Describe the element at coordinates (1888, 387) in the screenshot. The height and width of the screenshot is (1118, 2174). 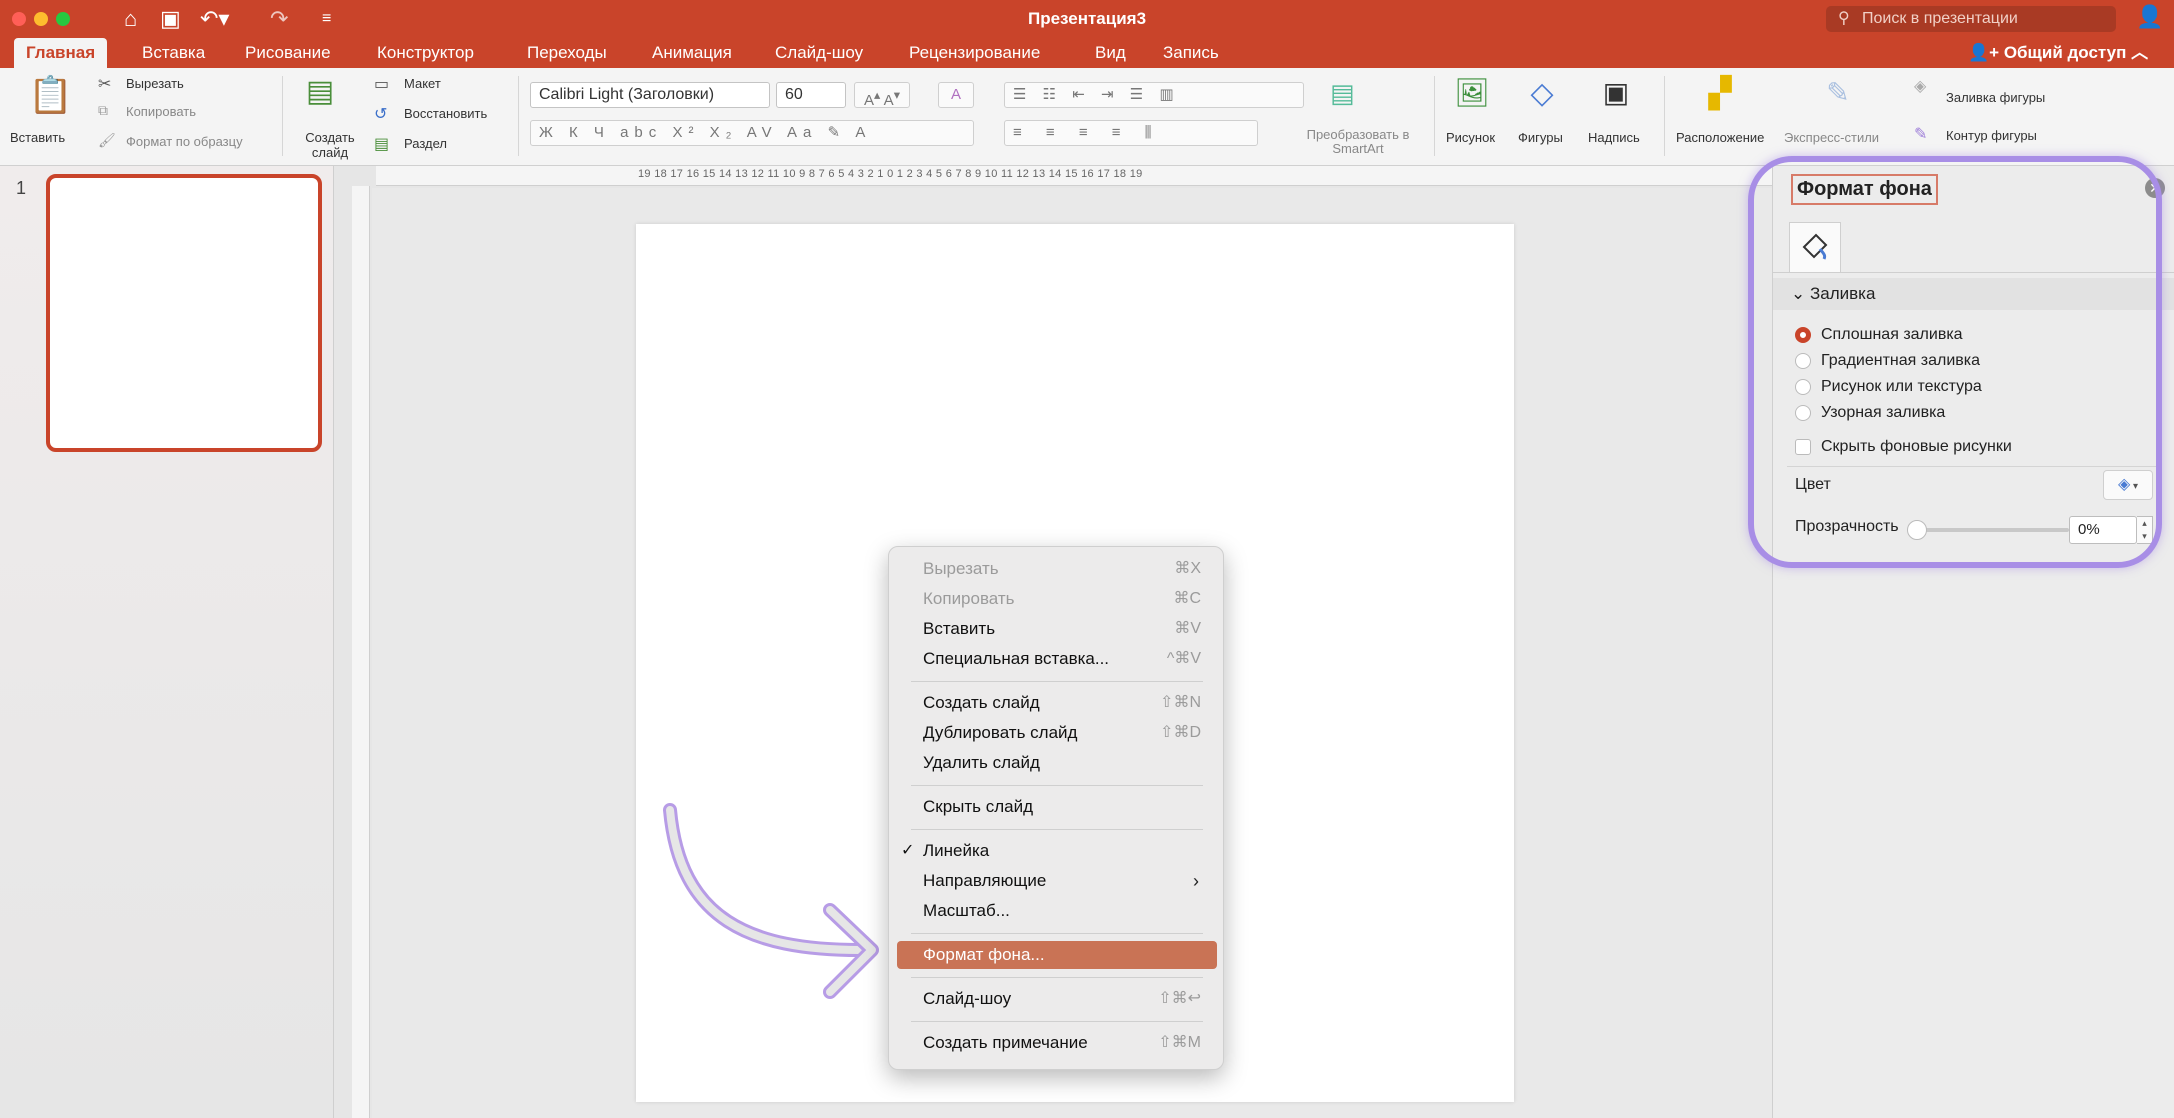
I see `radio-picture-fill: Рисунок или текстура` at that location.